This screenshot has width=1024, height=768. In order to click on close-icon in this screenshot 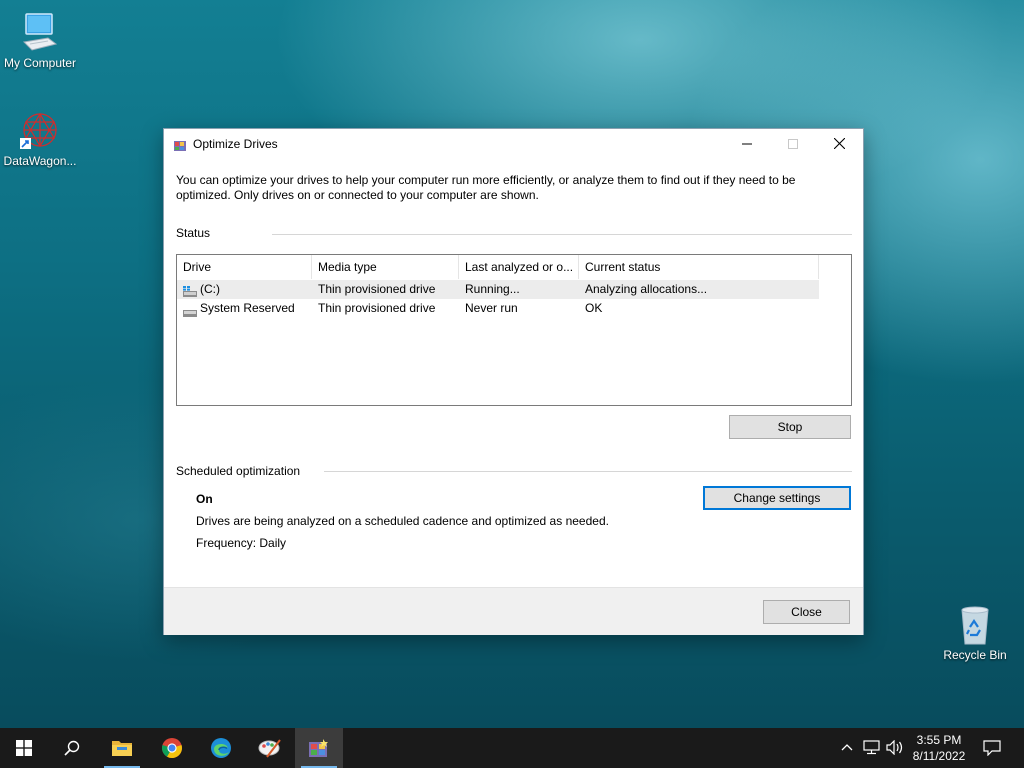, I will do `click(839, 143)`.